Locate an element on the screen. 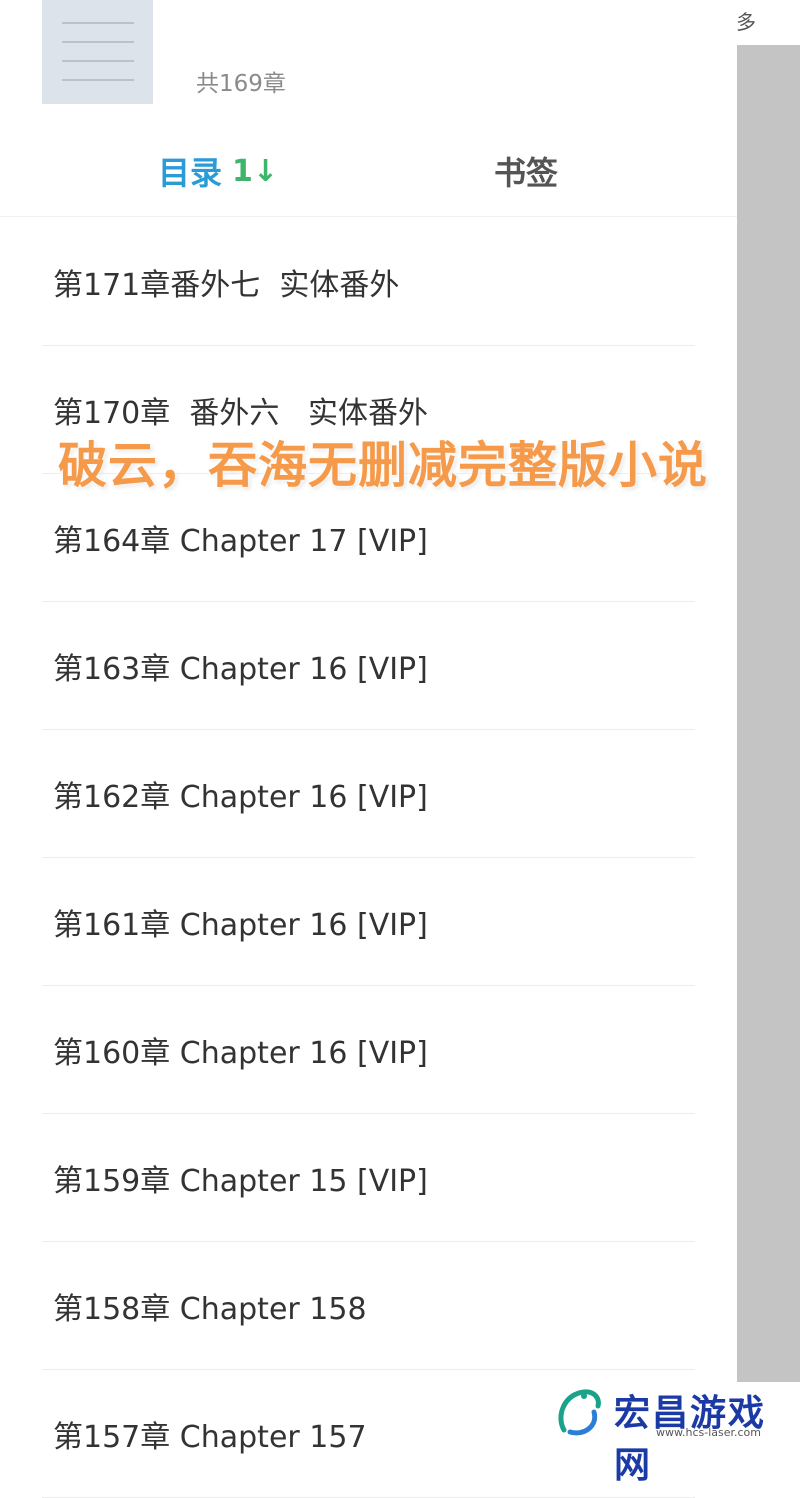 Image resolution: width=800 pixels, height=1498 pixels. overlay-headline: 破云，吞海无删减完整版小说 is located at coordinates (383, 465).